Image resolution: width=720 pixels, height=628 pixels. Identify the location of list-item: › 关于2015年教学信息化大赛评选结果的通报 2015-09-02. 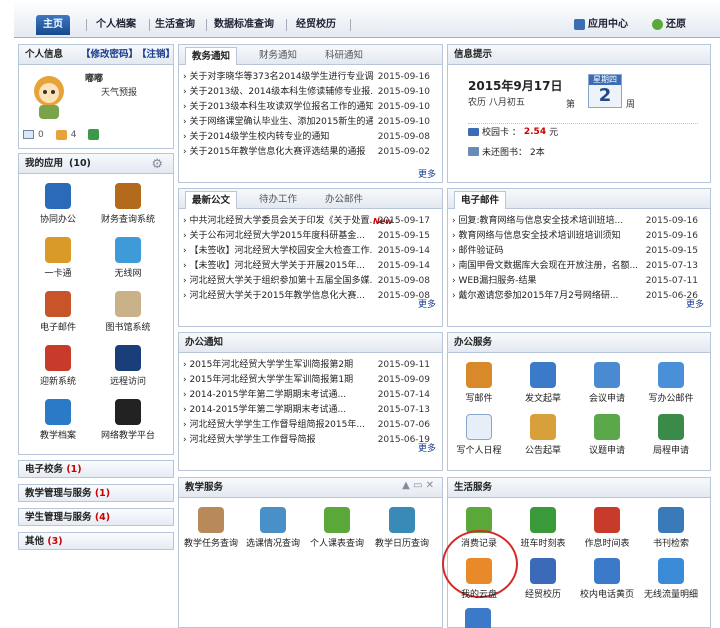
(310, 152).